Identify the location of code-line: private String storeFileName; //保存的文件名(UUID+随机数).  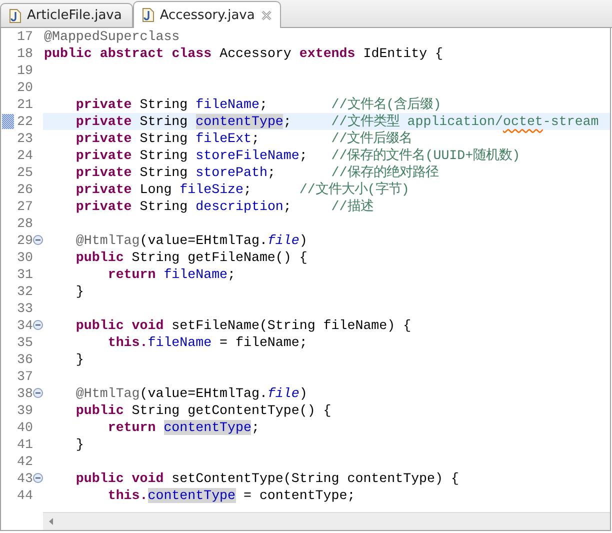
(297, 155).